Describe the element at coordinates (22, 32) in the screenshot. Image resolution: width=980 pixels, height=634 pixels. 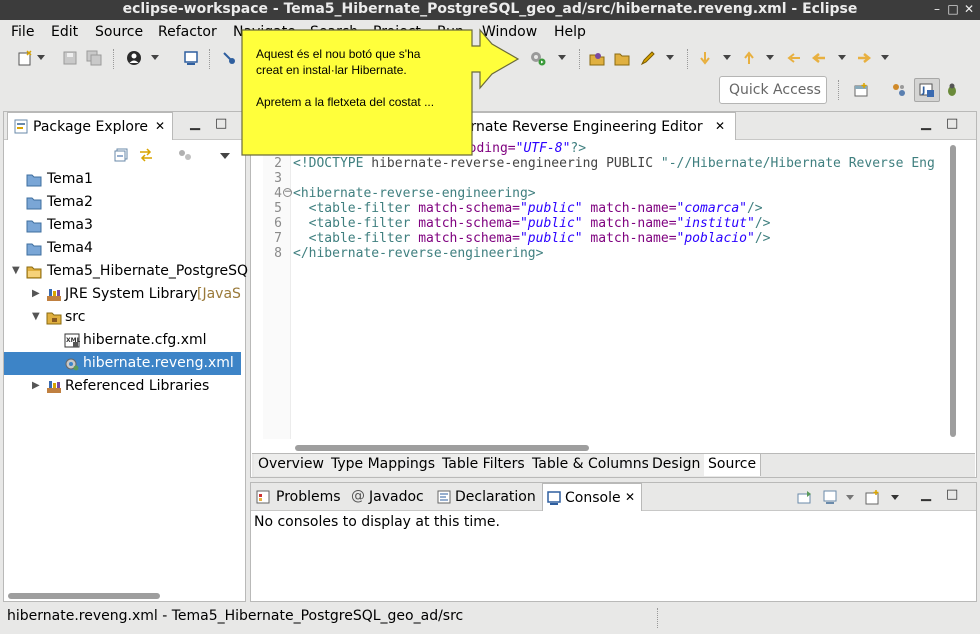
I see `menu-file: File` at that location.